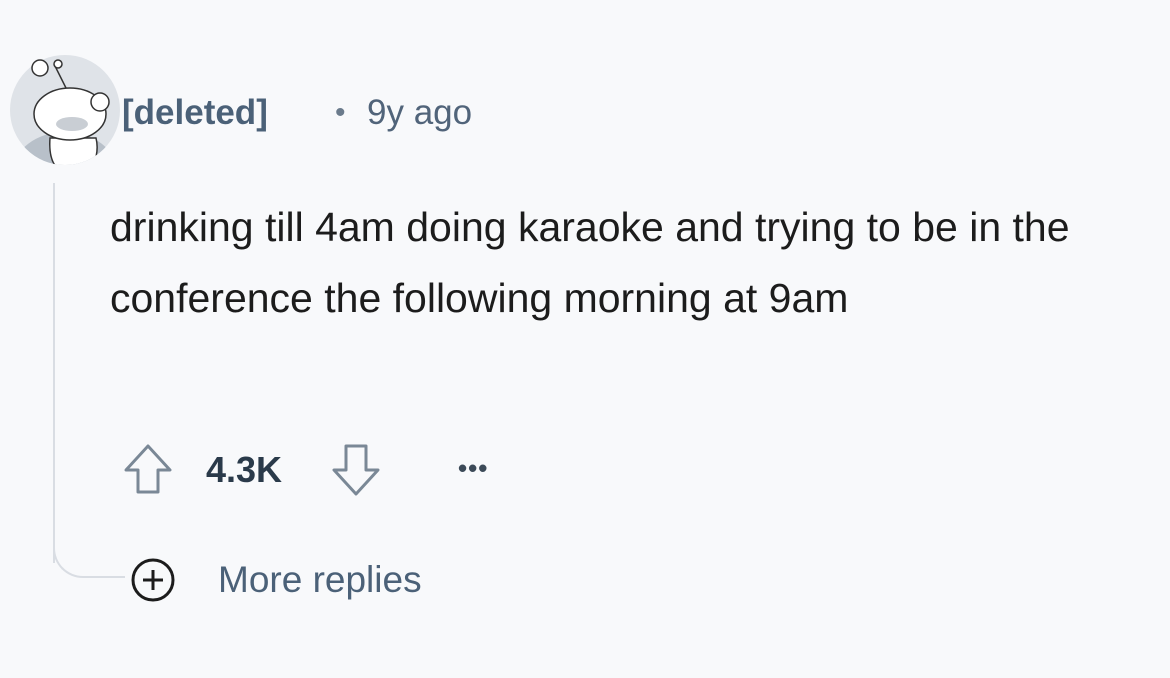  I want to click on thread-connector, so click(89, 556).